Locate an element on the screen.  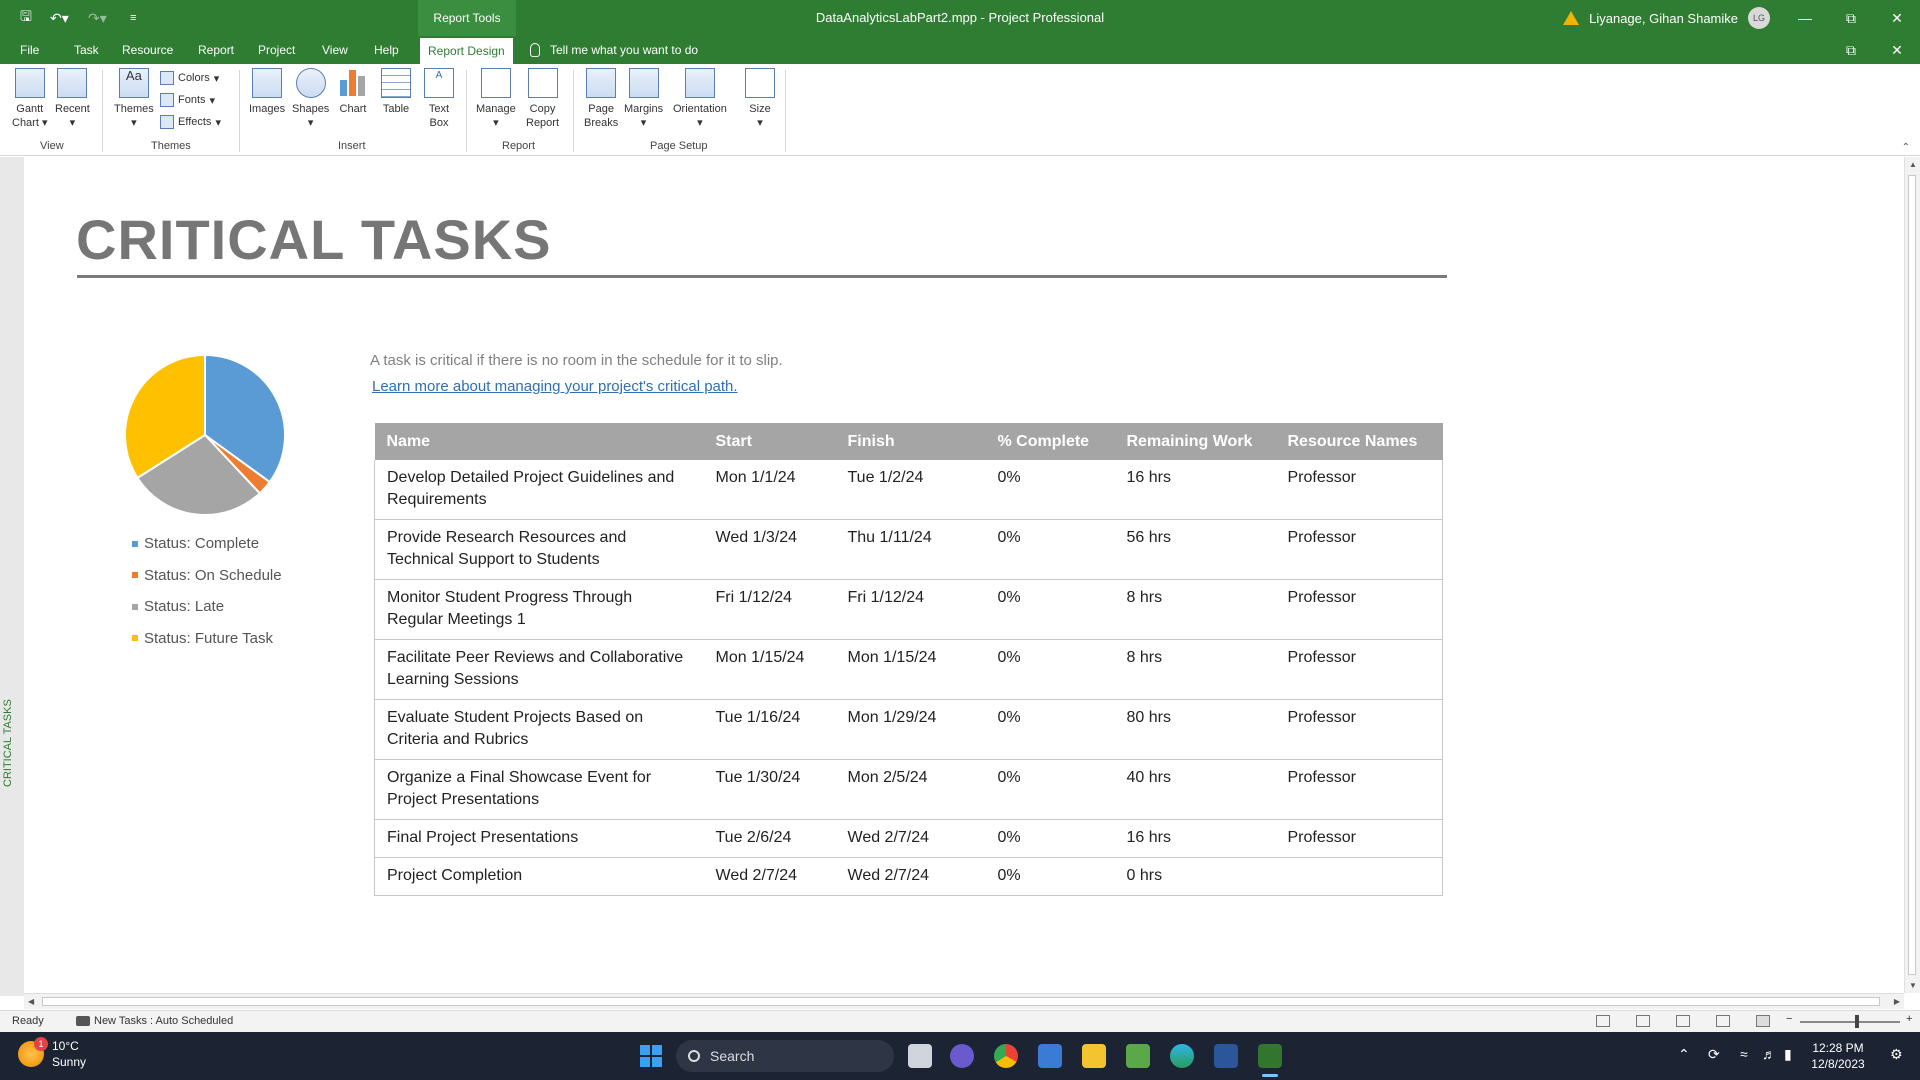
tab-report: Report is located at coordinates (216, 50).